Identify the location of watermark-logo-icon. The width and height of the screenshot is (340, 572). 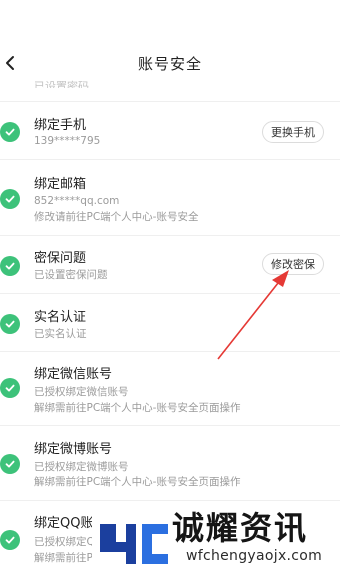
(134, 544).